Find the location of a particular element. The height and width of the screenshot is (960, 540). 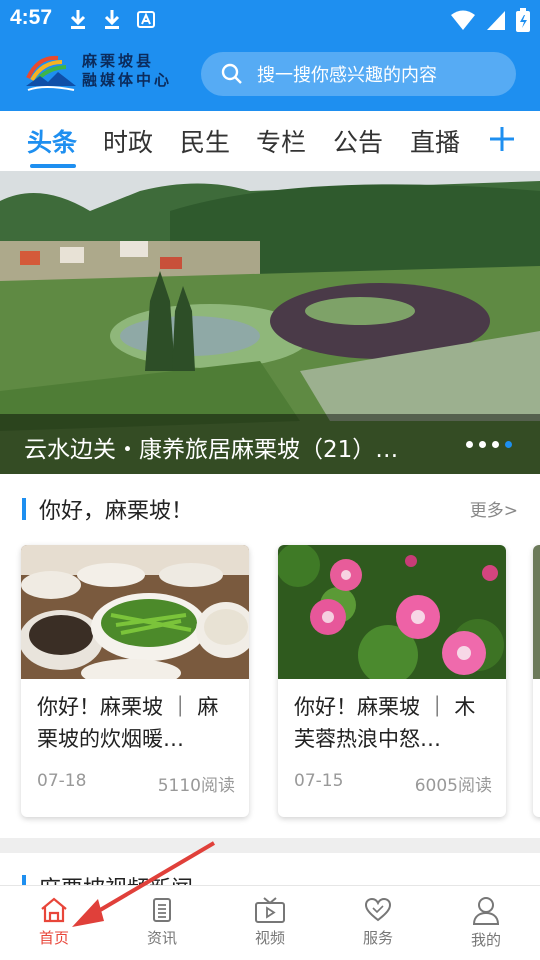

nav-services-label: 服务 is located at coordinates (377, 938).